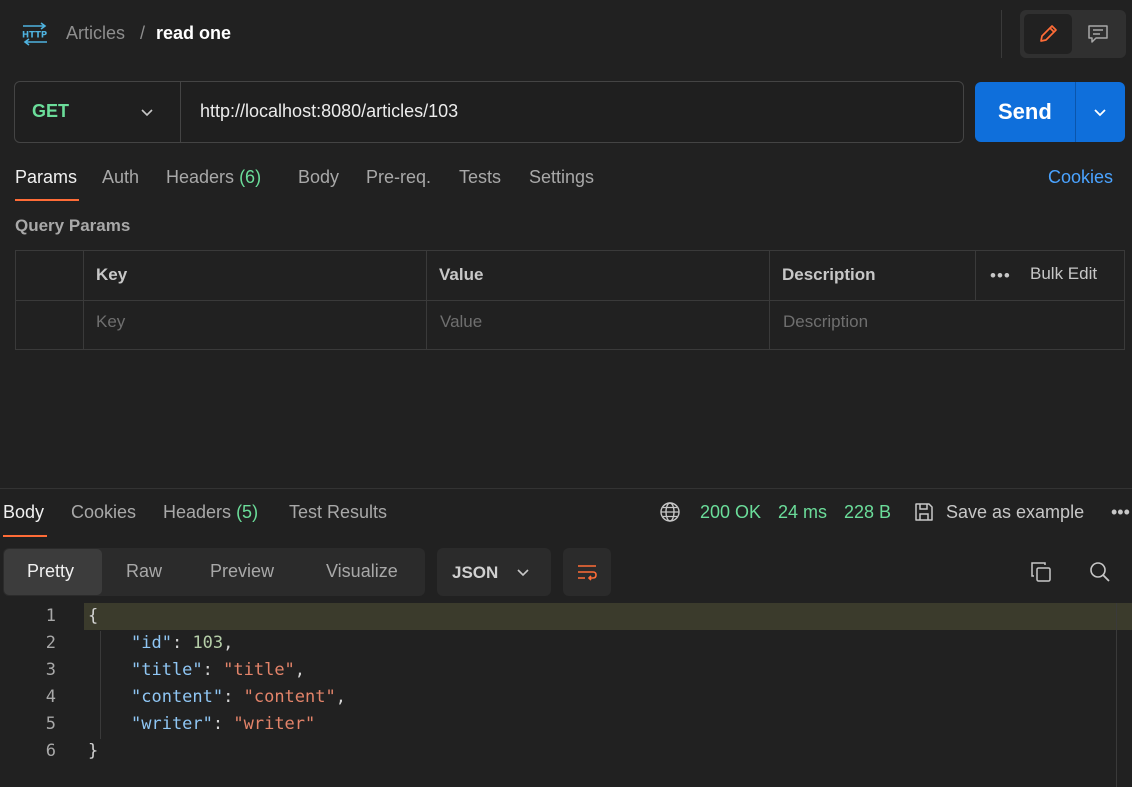 Image resolution: width=1132 pixels, height=787 pixels. I want to click on json-key: "title", so click(167, 670).